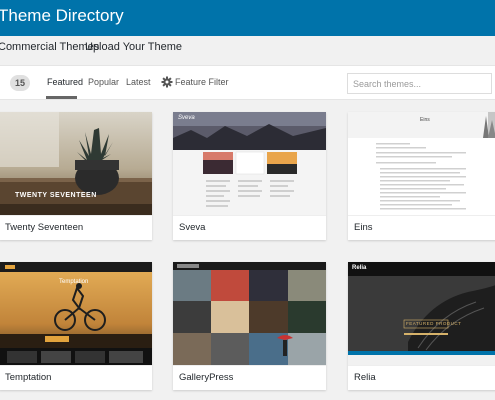 The width and height of the screenshot is (495, 400). What do you see at coordinates (186, 118) in the screenshot?
I see `theme-preview-title: Sveva` at bounding box center [186, 118].